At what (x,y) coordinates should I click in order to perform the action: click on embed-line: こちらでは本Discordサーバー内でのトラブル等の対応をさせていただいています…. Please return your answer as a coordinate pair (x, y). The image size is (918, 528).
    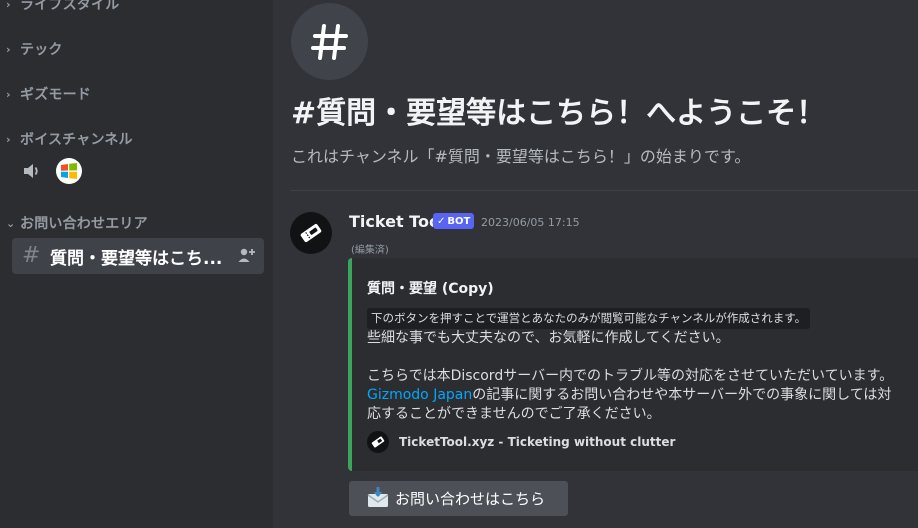
    Looking at the image, I should click on (630, 376).